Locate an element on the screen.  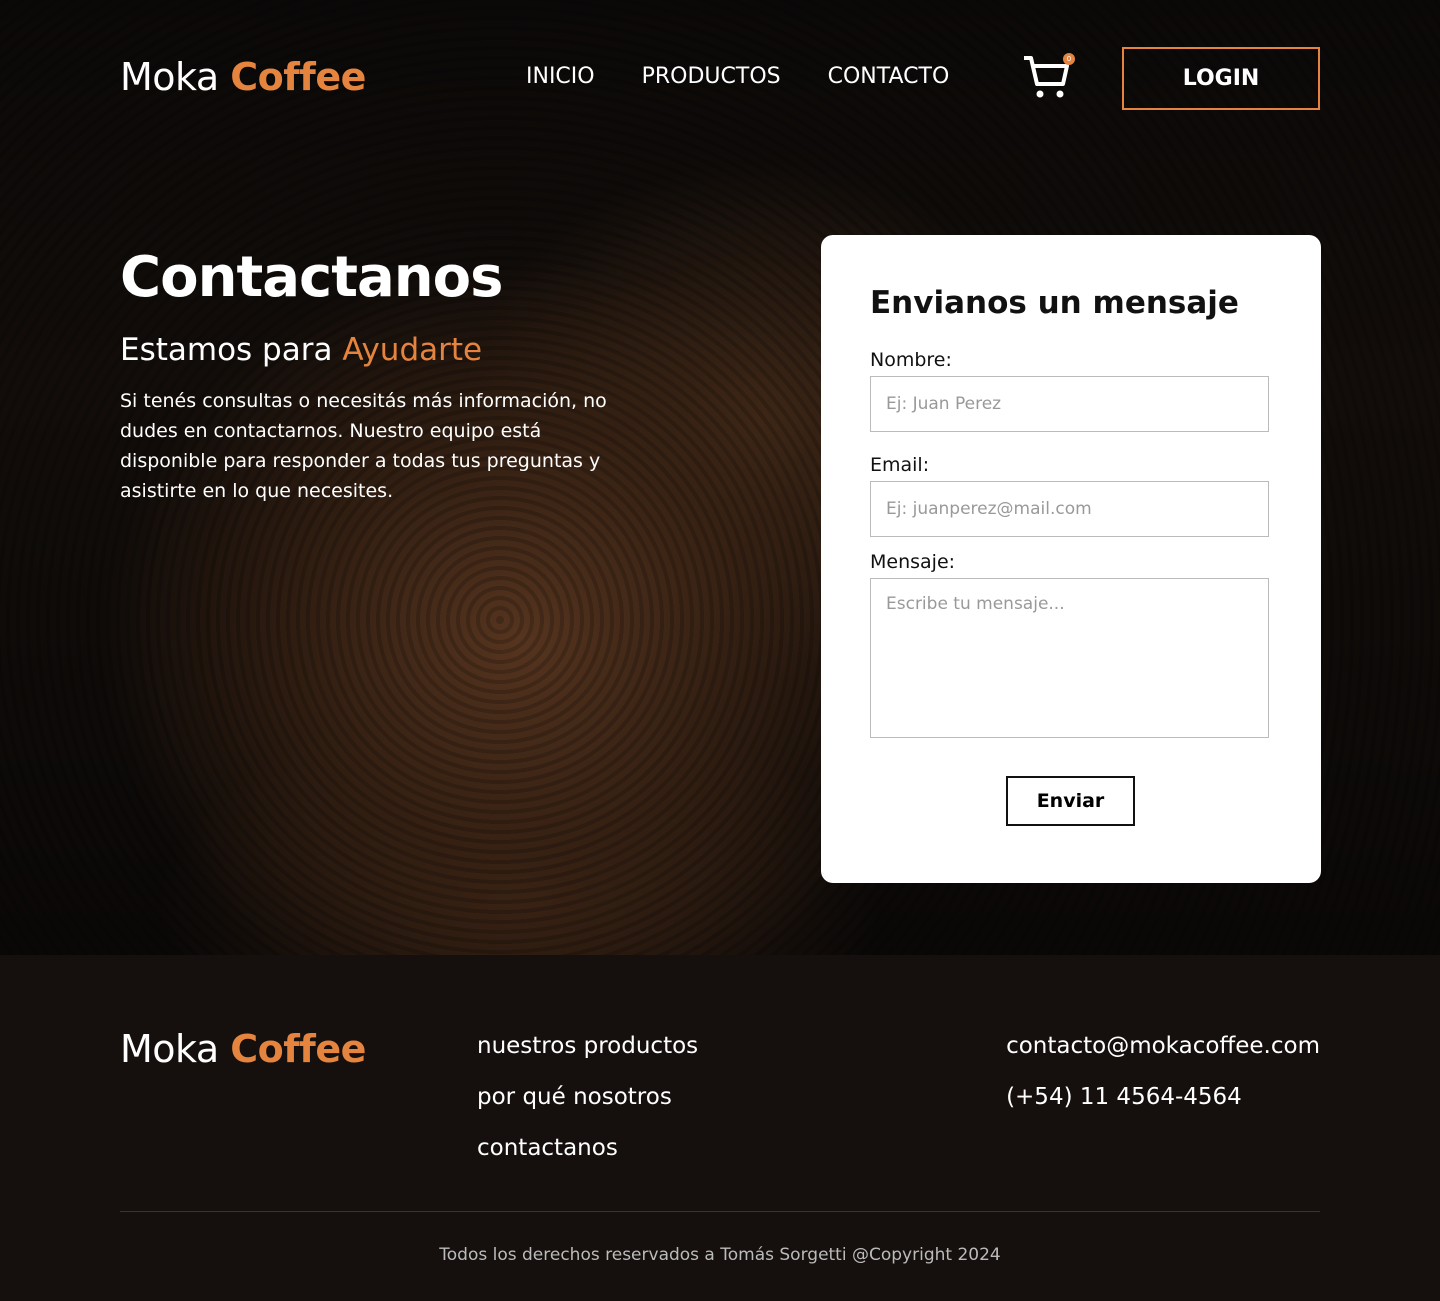
message-textarea is located at coordinates (1069, 658).